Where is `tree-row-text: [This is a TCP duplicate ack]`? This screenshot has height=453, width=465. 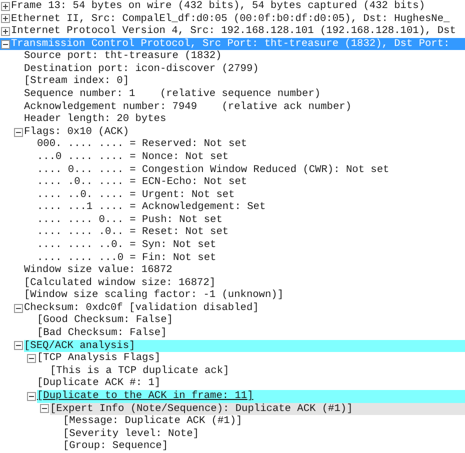
tree-row-text: [This is a TCP duplicate ack] is located at coordinates (140, 371).